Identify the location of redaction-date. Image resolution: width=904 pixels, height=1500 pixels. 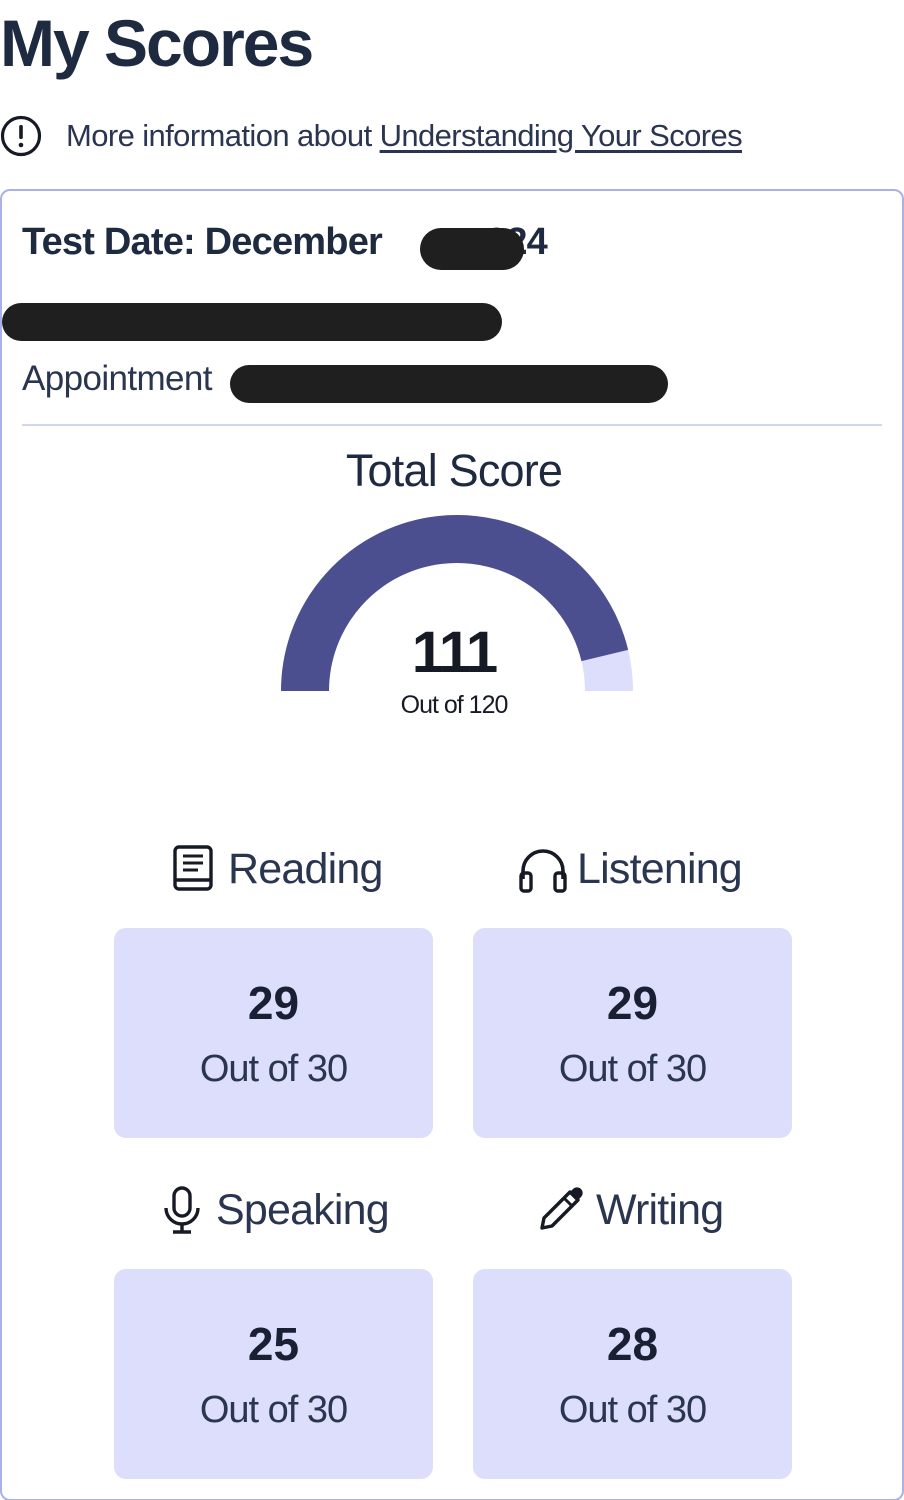
(472, 249).